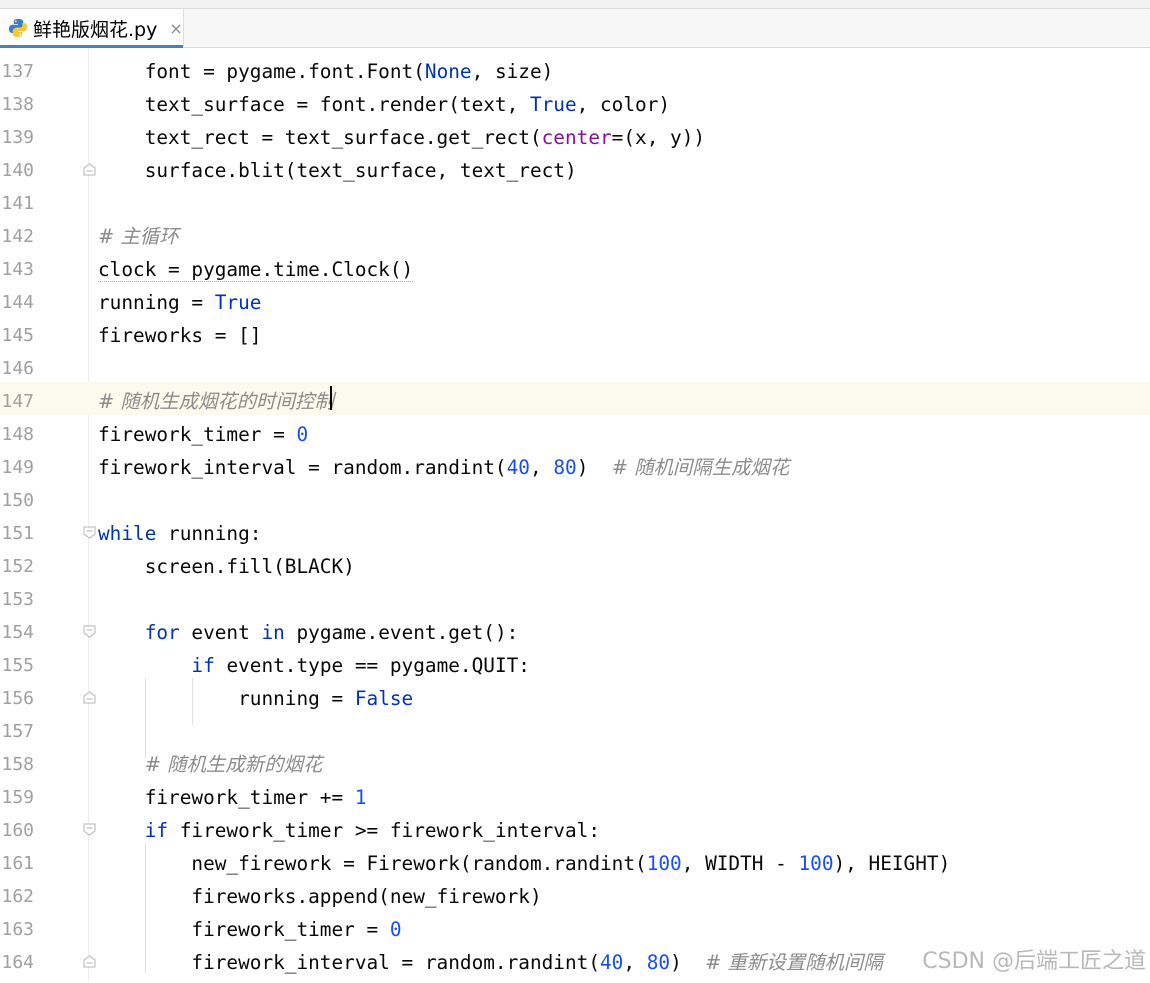 The width and height of the screenshot is (1150, 983). I want to click on editor-tab-bar: 鲜艳版烟花.py ×, so click(575, 28).